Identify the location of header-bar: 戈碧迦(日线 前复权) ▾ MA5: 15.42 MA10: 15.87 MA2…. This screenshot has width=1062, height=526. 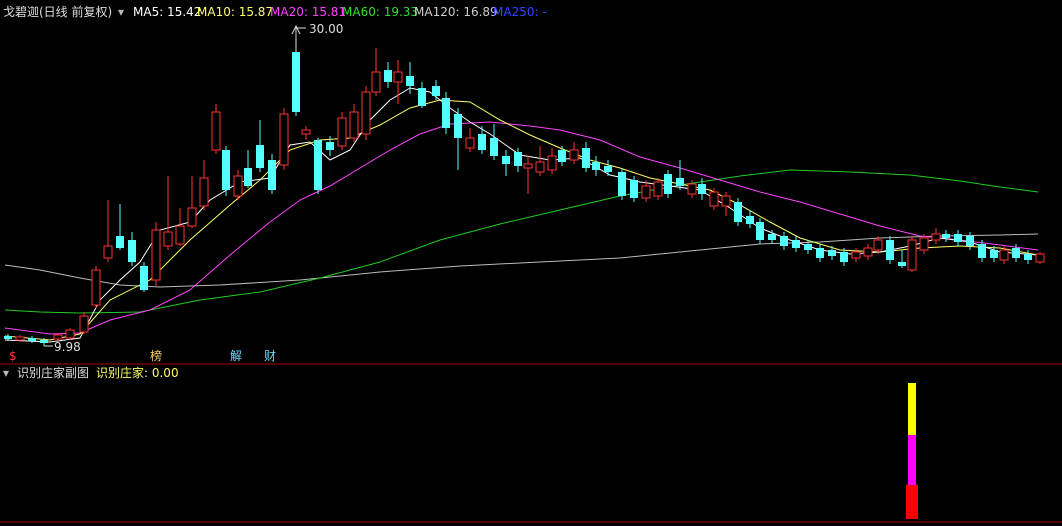
(275, 11).